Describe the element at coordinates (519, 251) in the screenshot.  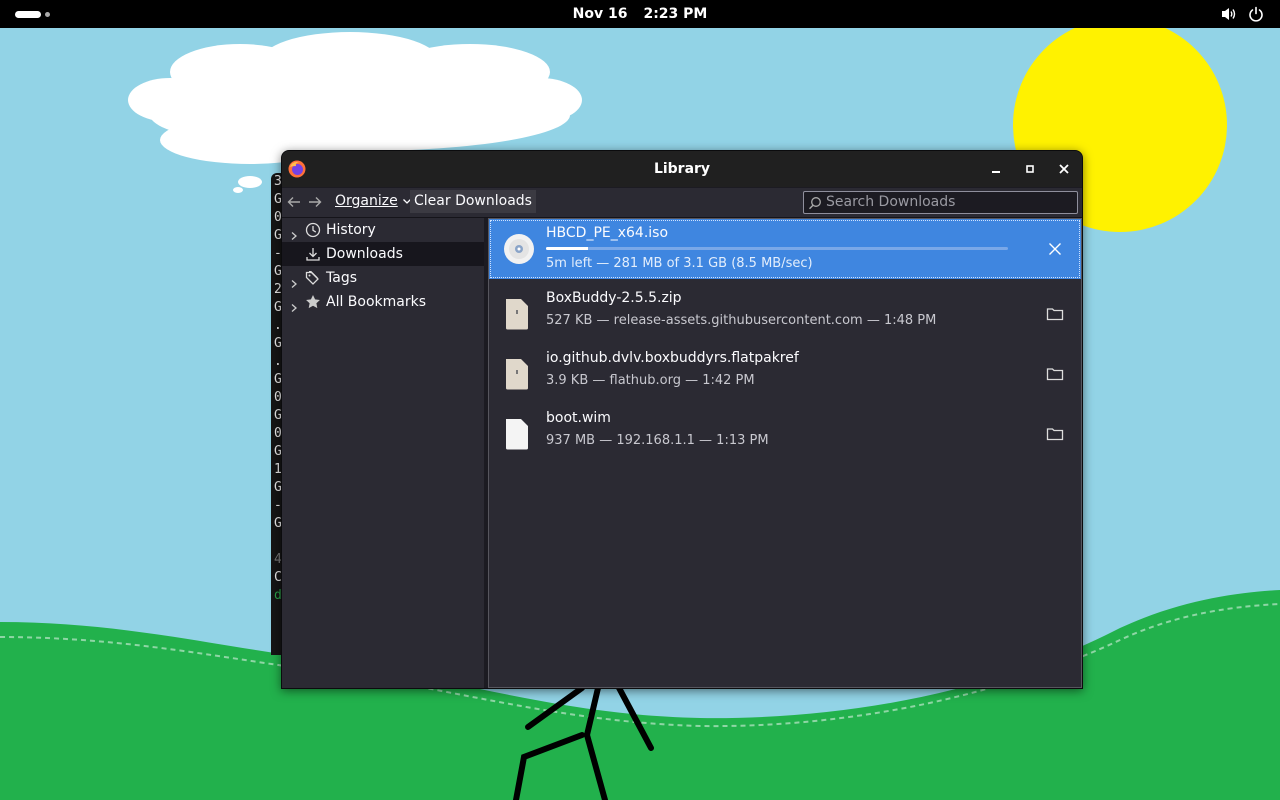
I see `disc-icon` at that location.